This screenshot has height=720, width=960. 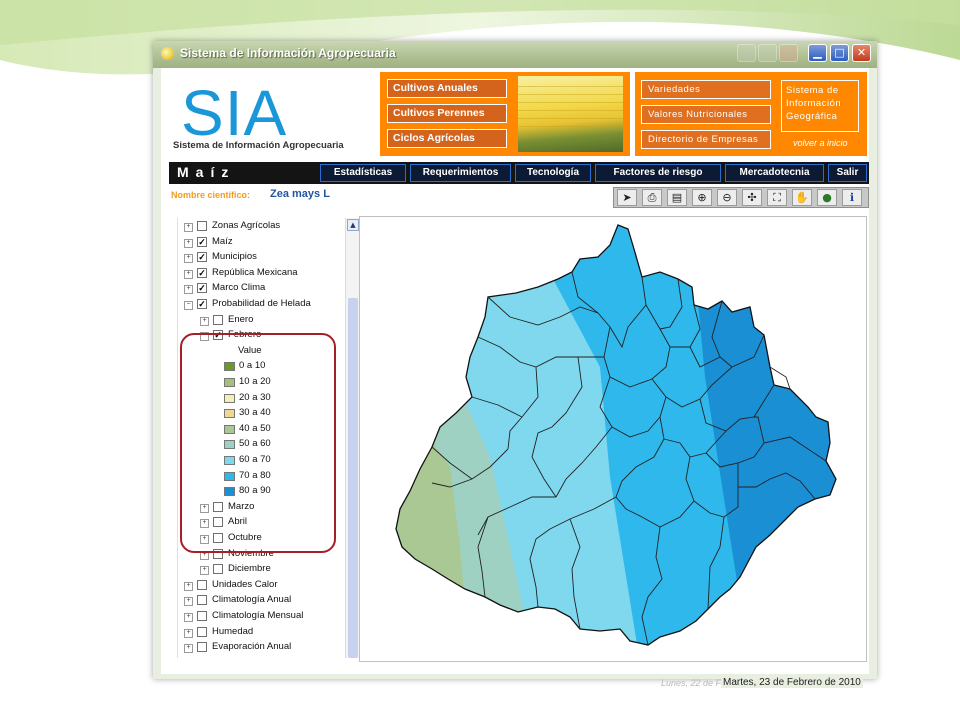 What do you see at coordinates (241, 319) in the screenshot?
I see `tree-item-label: Enero` at bounding box center [241, 319].